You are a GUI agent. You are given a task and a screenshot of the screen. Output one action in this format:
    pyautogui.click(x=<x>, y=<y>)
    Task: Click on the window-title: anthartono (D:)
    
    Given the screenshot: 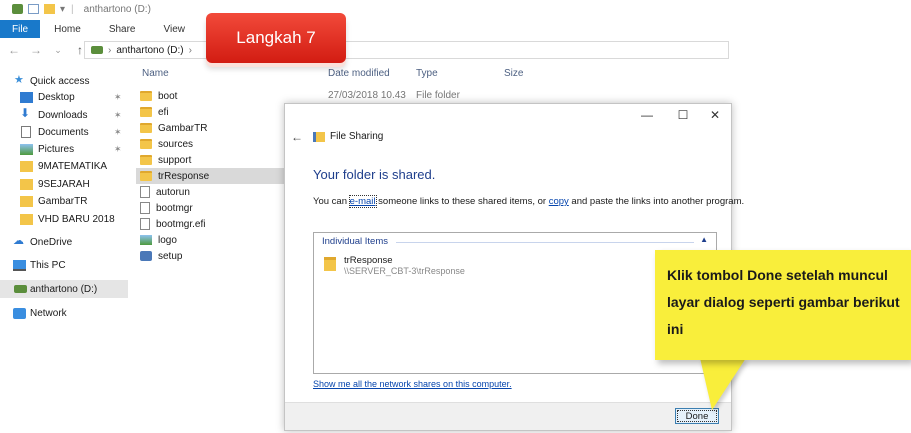 What is the action you would take?
    pyautogui.click(x=117, y=9)
    